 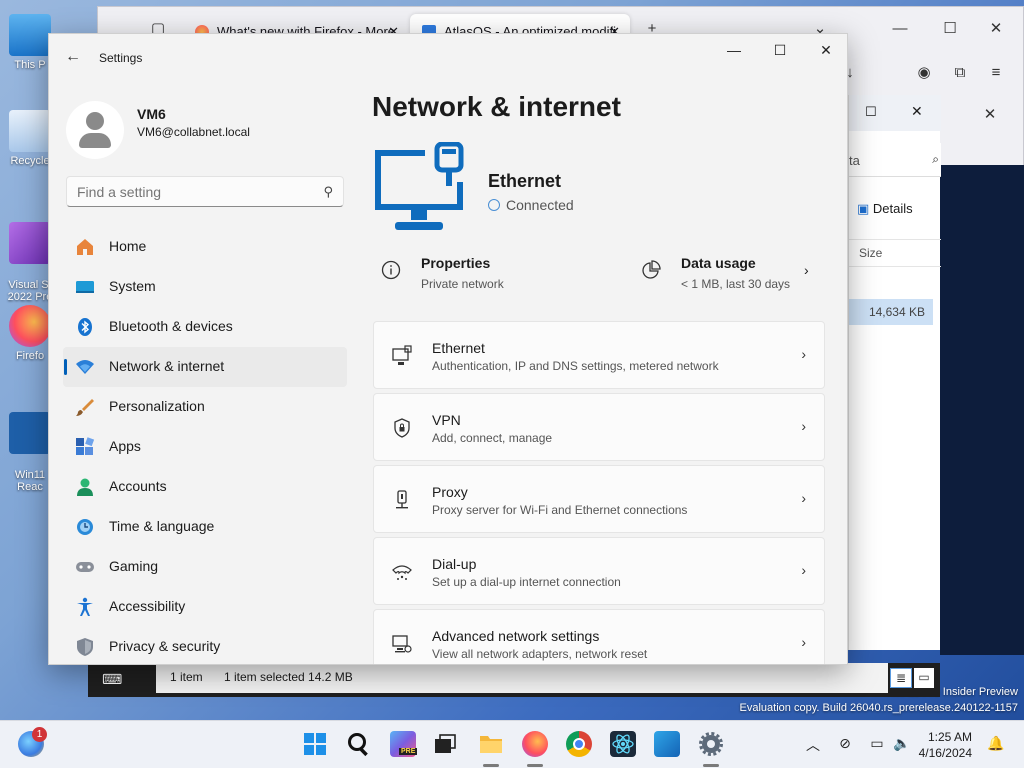 What do you see at coordinates (95, 130) in the screenshot?
I see `avatar` at bounding box center [95, 130].